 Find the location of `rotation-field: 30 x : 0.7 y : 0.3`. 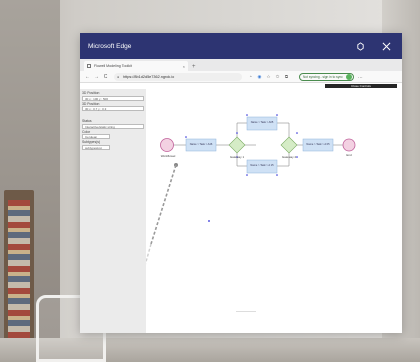

rotation-field: 30 x : 0.7 y : 0.3 is located at coordinates (113, 108).